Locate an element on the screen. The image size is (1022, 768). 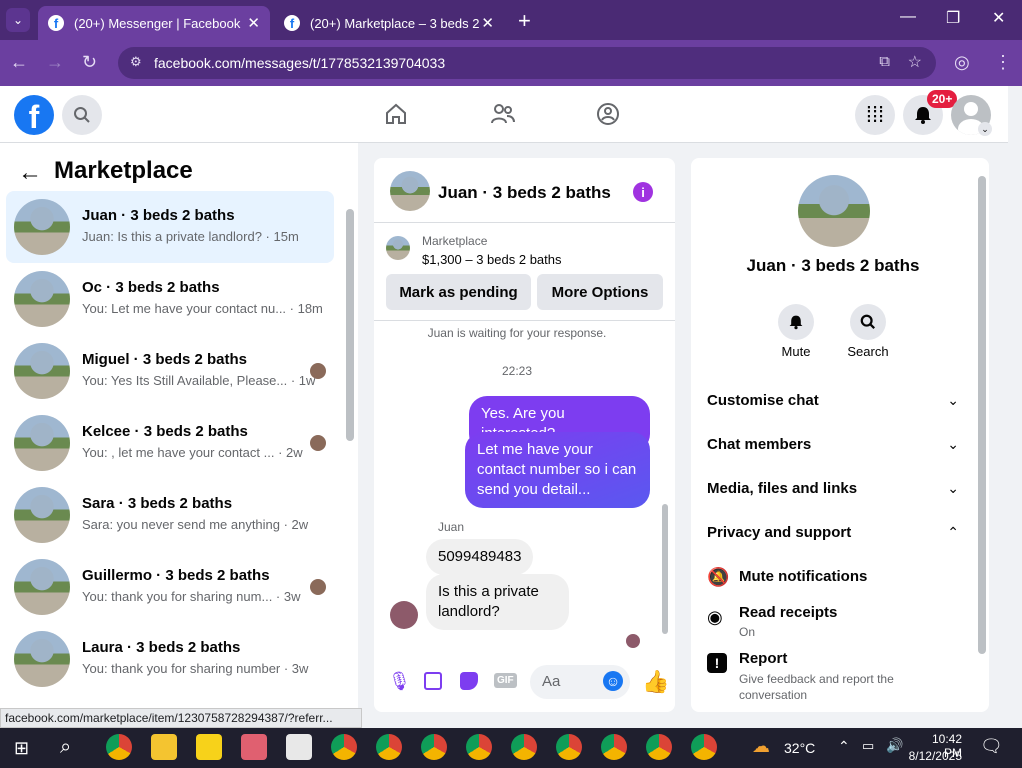
mark-pending-button: Mark as pending is located at coordinates (458, 292).